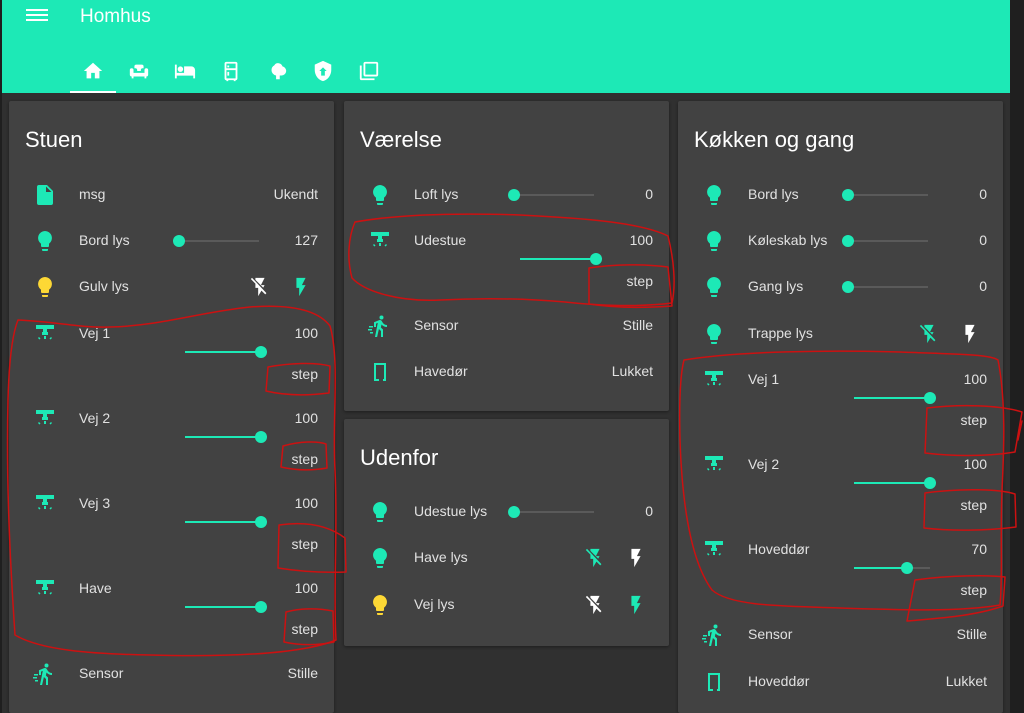 The width and height of the screenshot is (1024, 713). What do you see at coordinates (714, 682) in the screenshot?
I see `door-icon` at bounding box center [714, 682].